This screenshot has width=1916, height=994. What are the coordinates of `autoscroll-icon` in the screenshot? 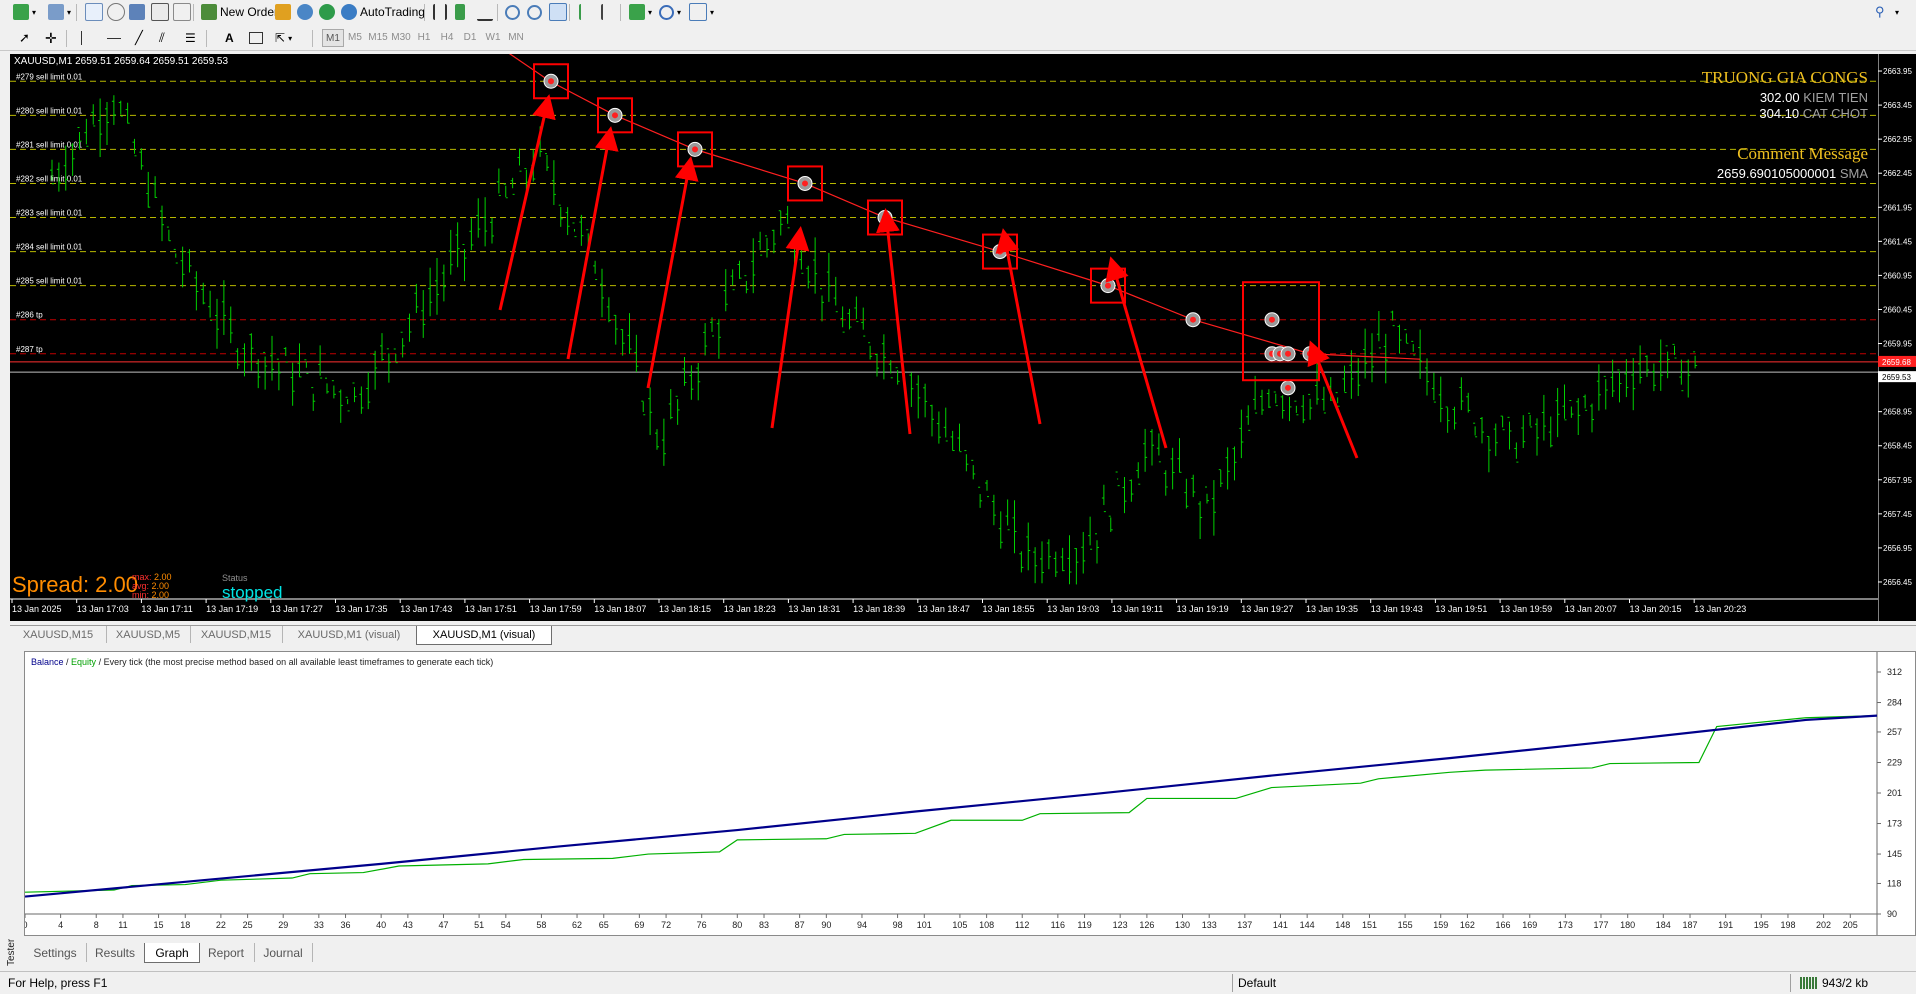 It's located at (588, 12).